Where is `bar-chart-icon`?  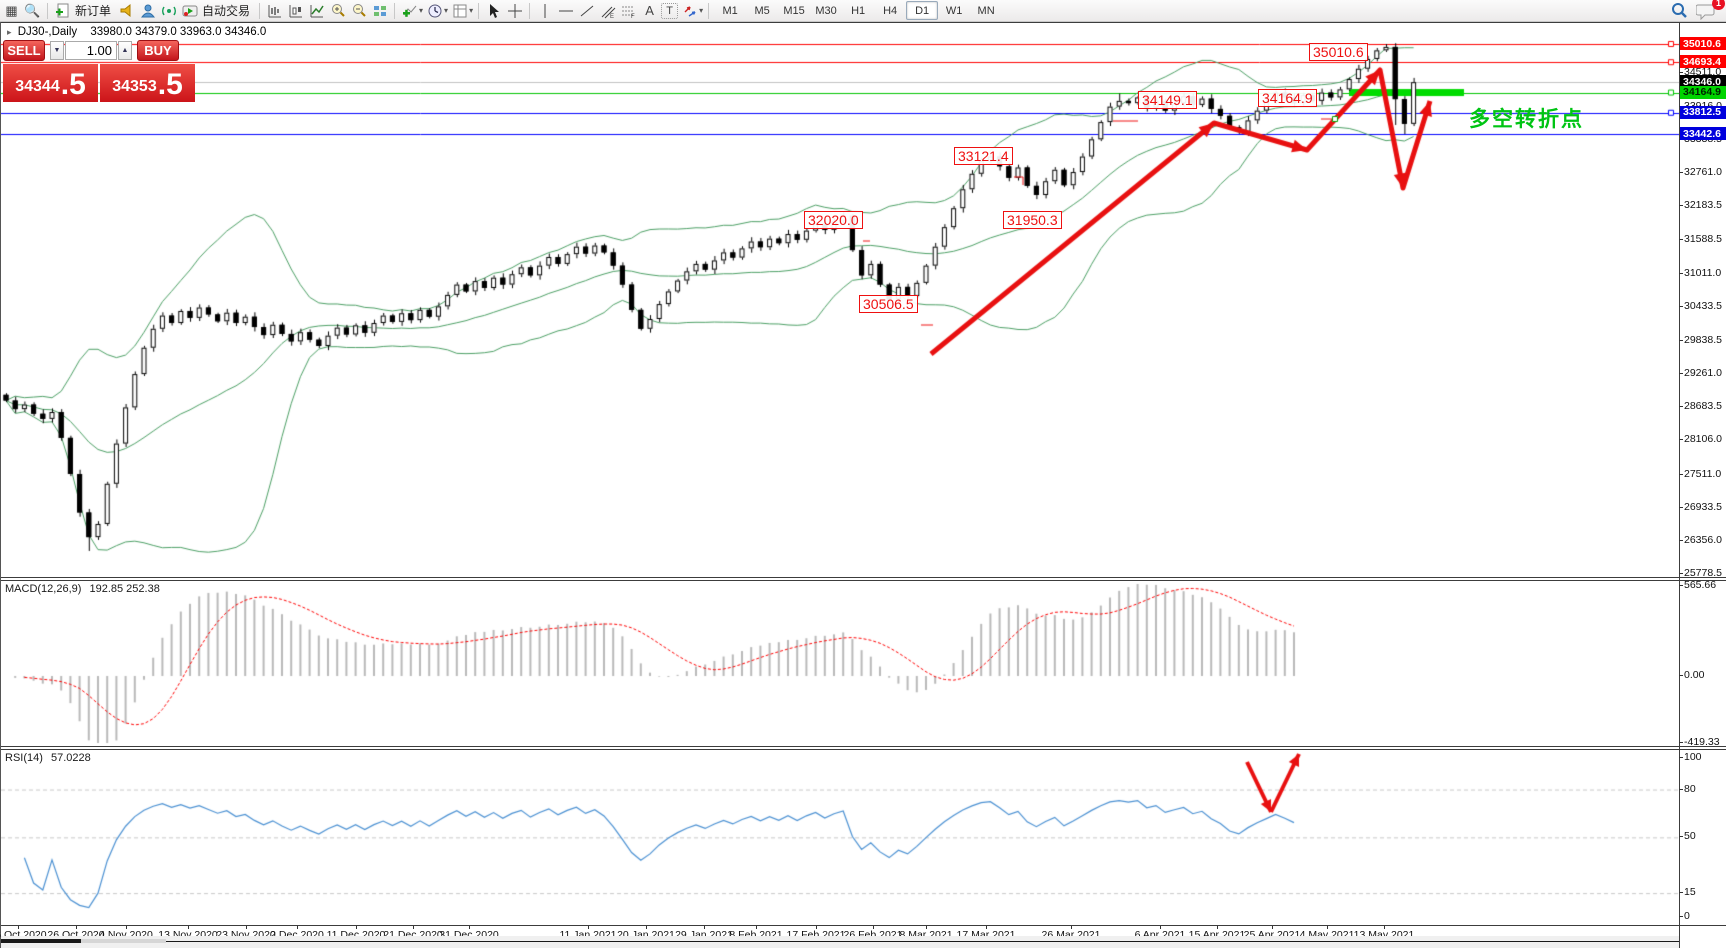
bar-chart-icon is located at coordinates (274, 11).